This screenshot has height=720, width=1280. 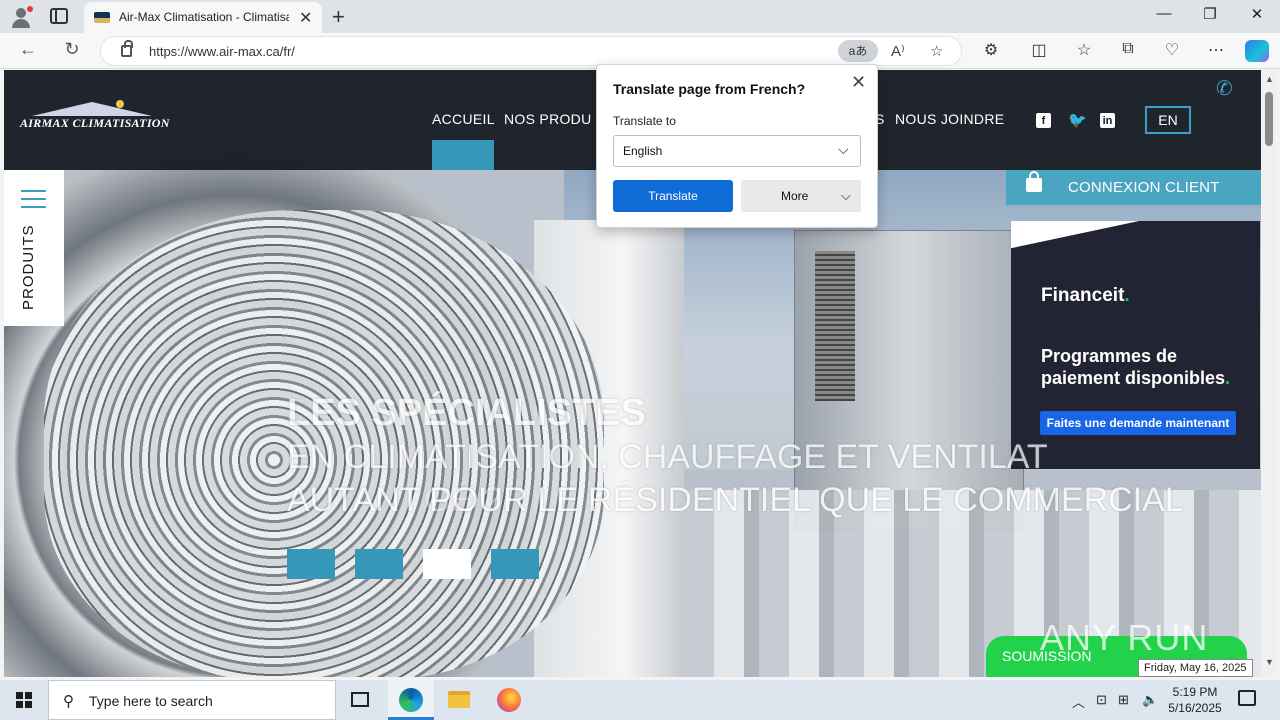 What do you see at coordinates (463, 155) in the screenshot?
I see `active-menu-indicator` at bounding box center [463, 155].